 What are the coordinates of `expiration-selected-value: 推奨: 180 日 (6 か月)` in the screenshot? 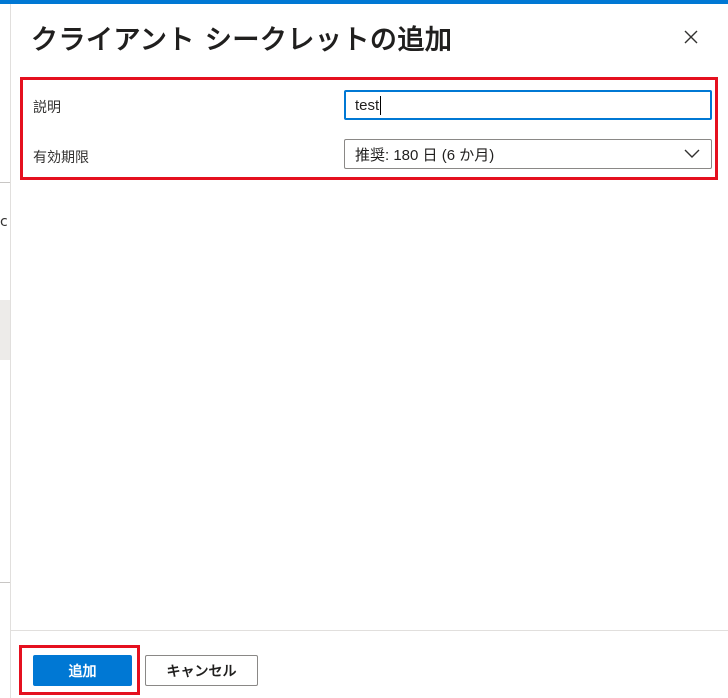 It's located at (425, 155).